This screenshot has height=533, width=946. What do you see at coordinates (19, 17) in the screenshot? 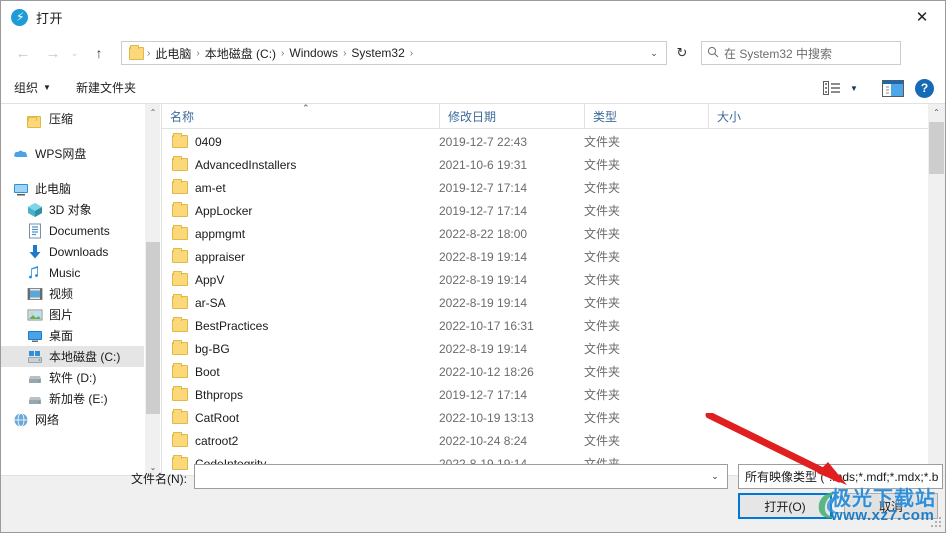
I see `app-icon: ⚡` at bounding box center [19, 17].